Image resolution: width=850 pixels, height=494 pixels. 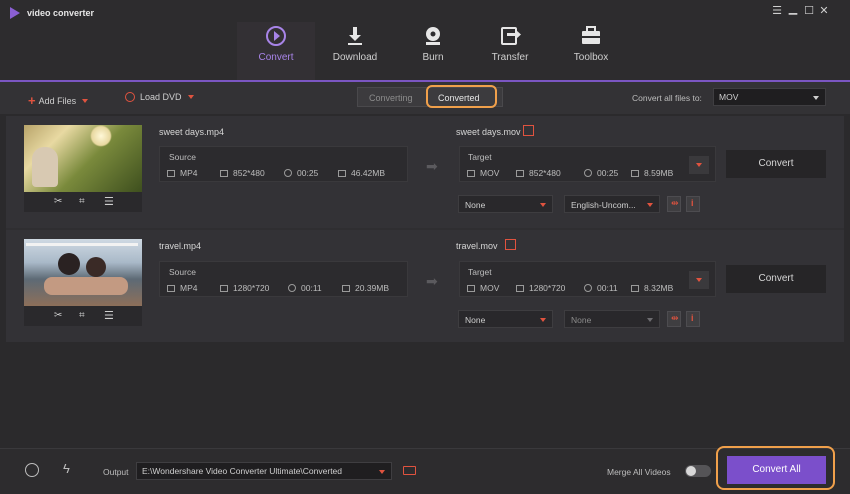 I want to click on source-duration: 00:11, so click(x=311, y=288).